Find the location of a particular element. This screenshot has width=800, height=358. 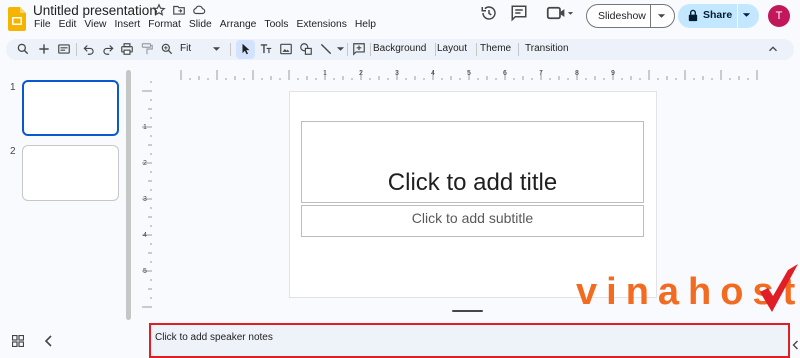

title-placeholder: Click to add title is located at coordinates (472, 162).